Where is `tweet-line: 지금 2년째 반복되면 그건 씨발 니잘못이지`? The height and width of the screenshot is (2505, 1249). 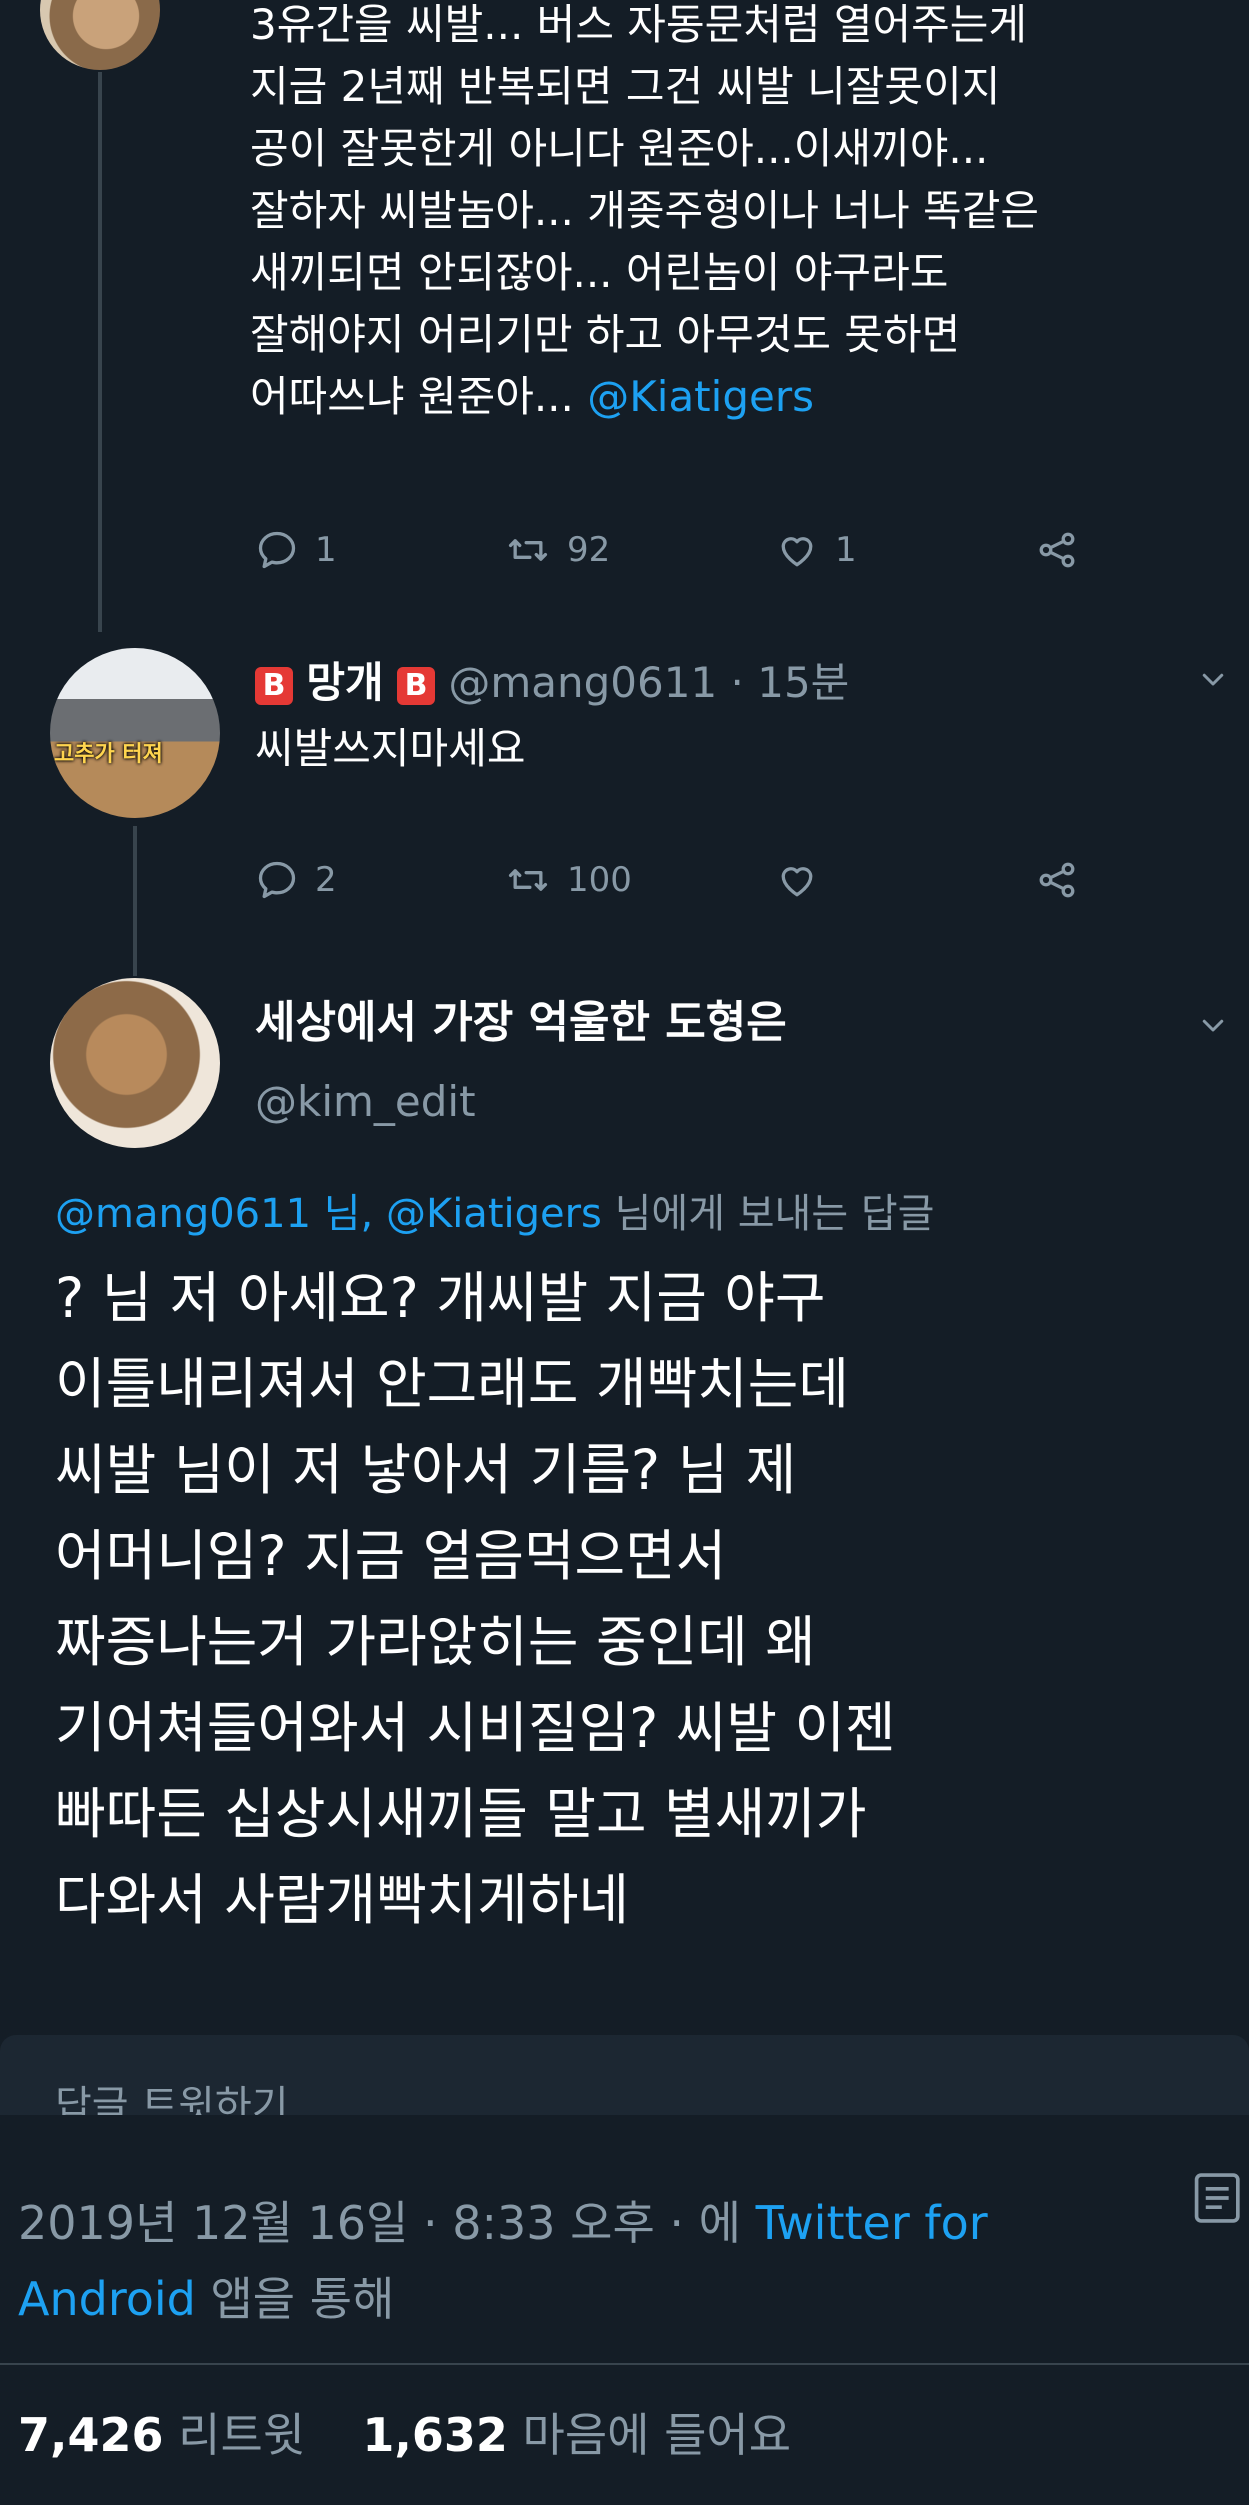 tweet-line: 지금 2년째 반복되면 그건 씨발 니잘못이지 is located at coordinates (625, 86).